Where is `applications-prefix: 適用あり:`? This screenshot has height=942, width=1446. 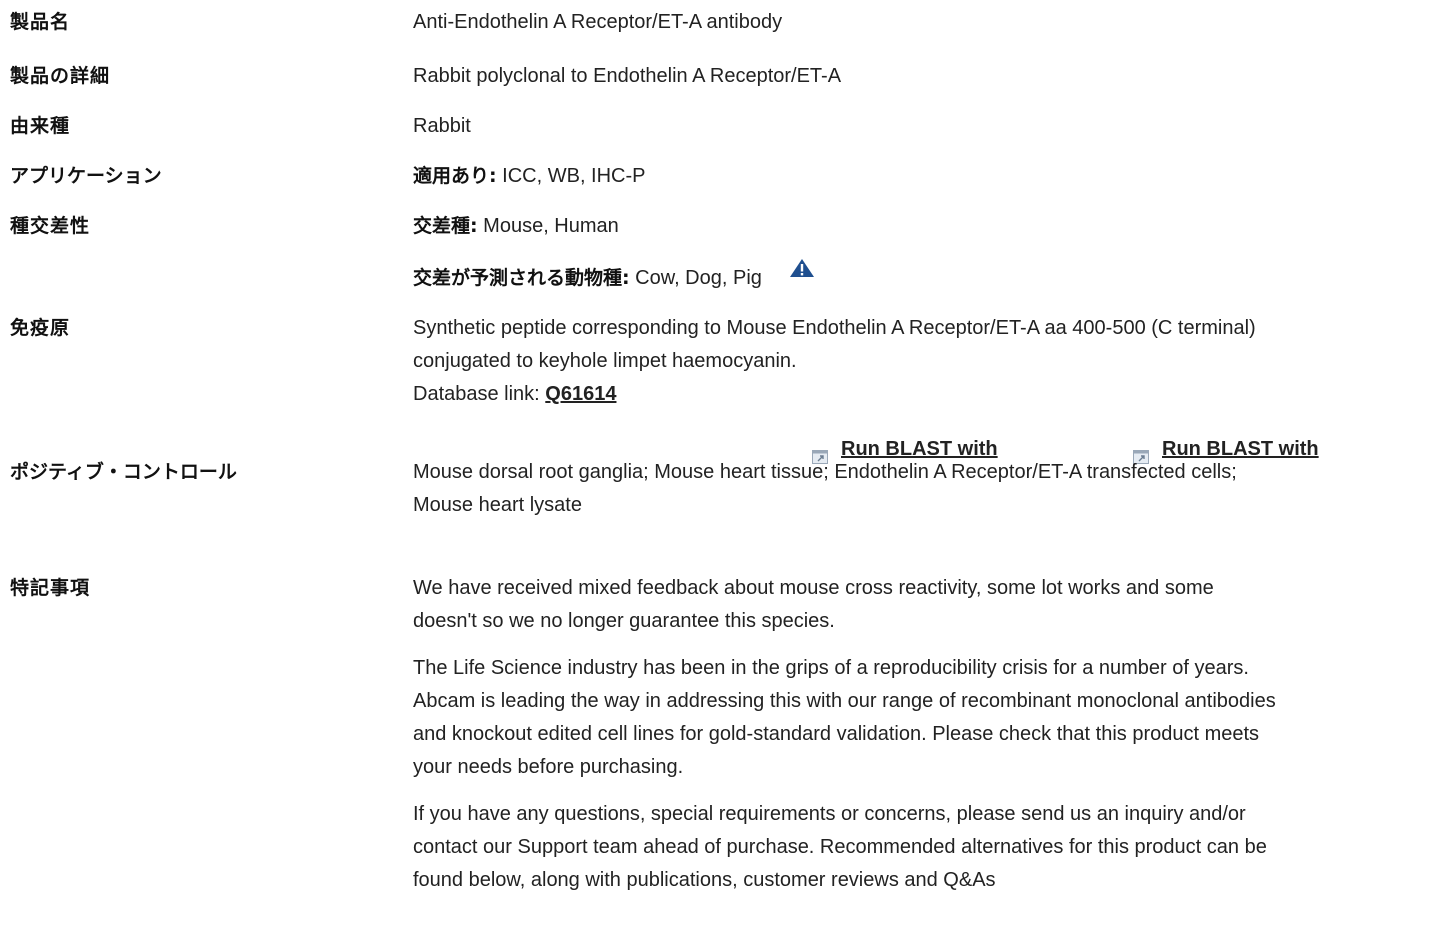
applications-prefix: 適用あり: is located at coordinates (455, 176).